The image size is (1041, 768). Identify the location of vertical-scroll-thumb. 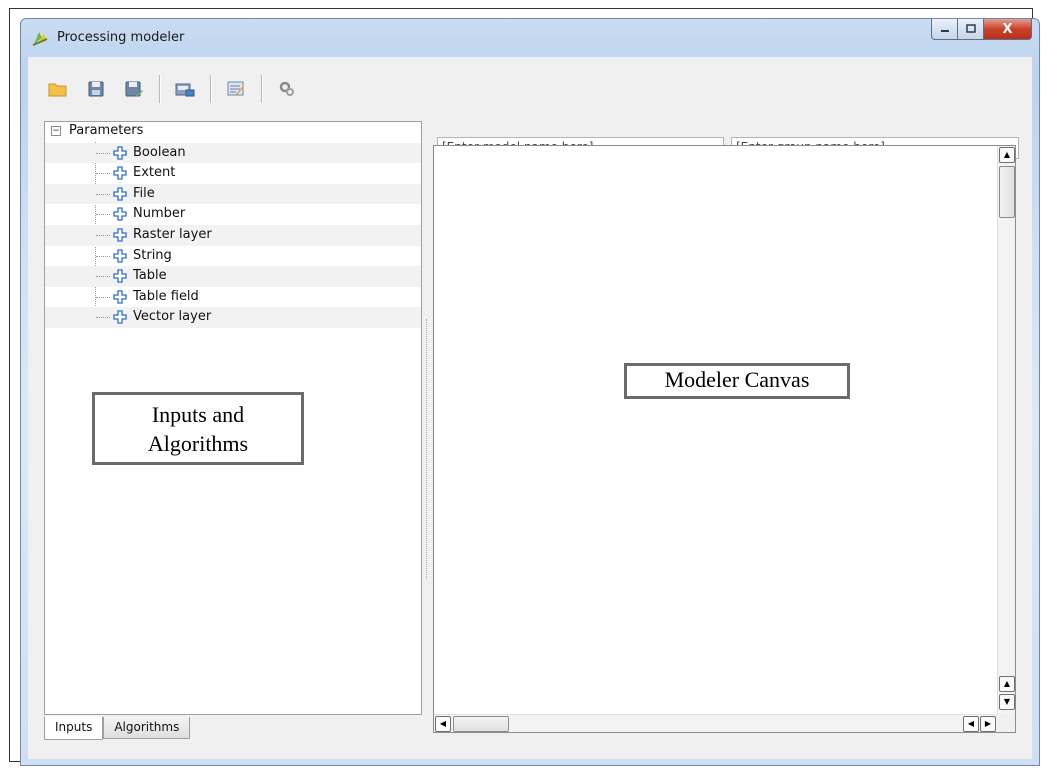
(1007, 192).